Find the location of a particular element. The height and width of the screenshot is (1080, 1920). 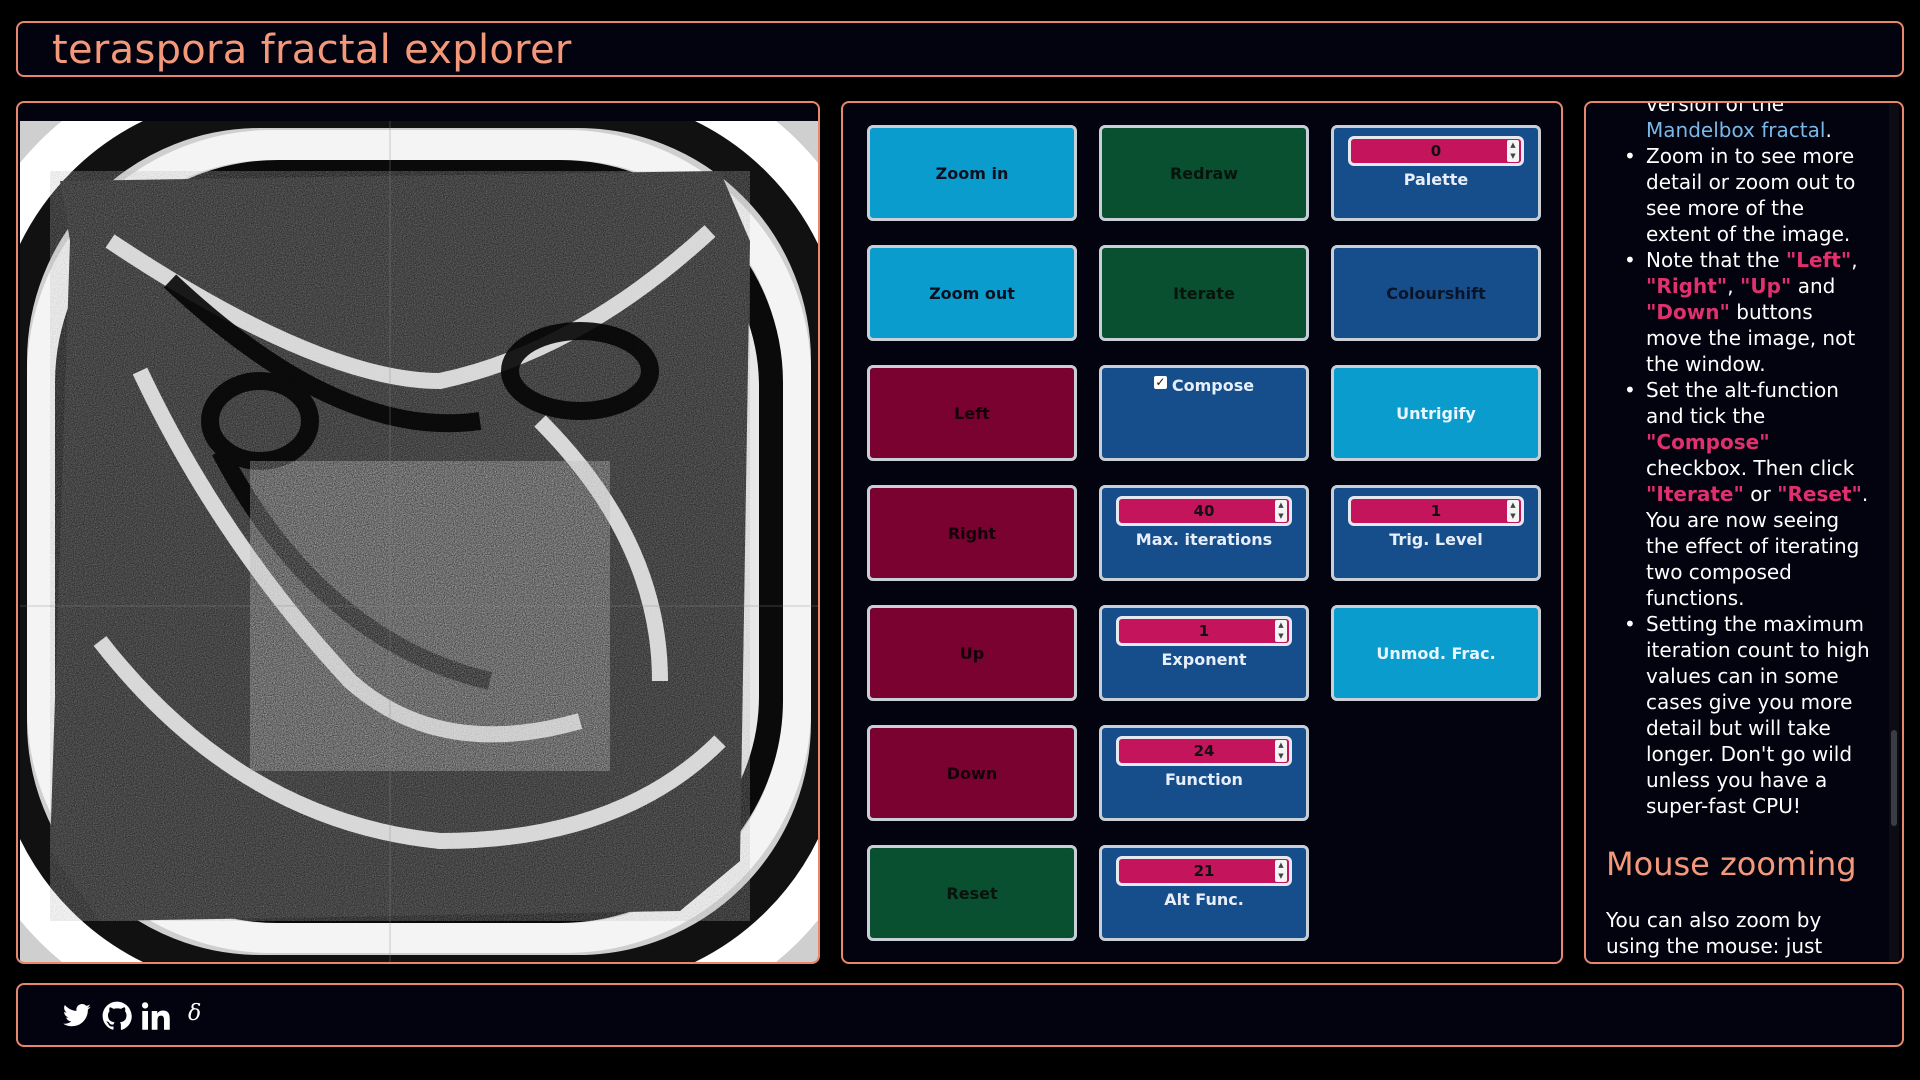

right-button: Right is located at coordinates (972, 533).